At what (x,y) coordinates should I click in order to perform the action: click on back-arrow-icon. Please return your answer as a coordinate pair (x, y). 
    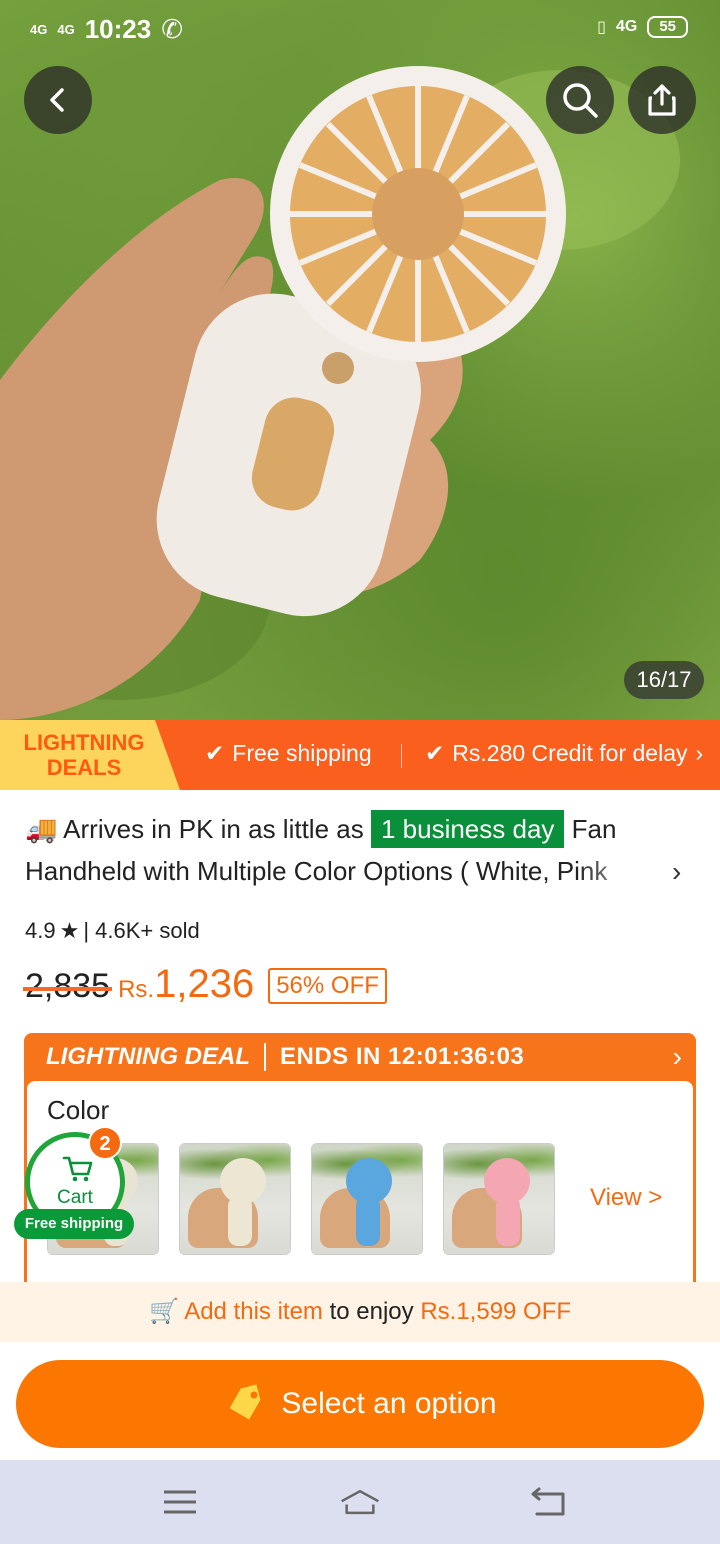
    Looking at the image, I should click on (548, 1501).